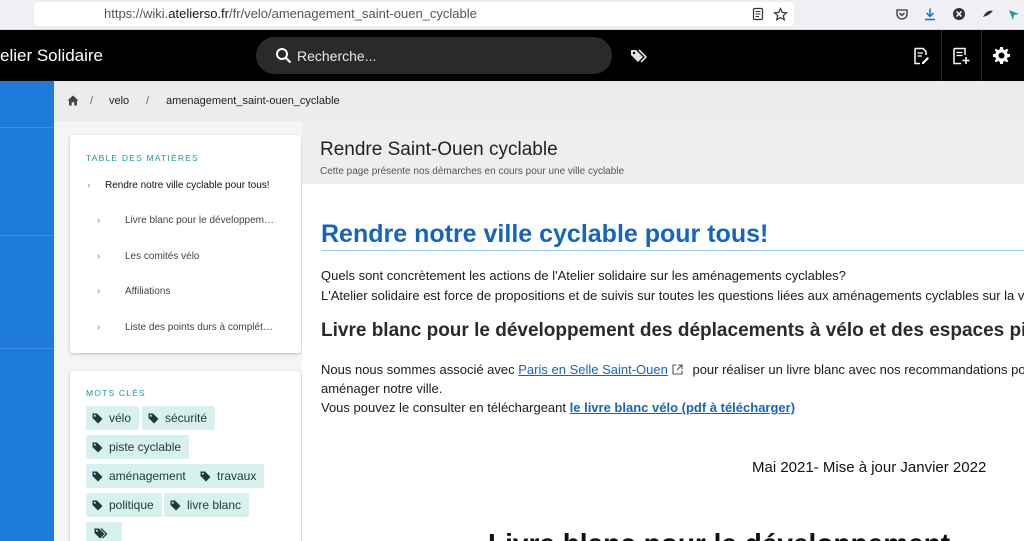 This screenshot has width=1024, height=541. What do you see at coordinates (420, 369) in the screenshot?
I see `paragraph-text: Nous nous sommes associé avec` at bounding box center [420, 369].